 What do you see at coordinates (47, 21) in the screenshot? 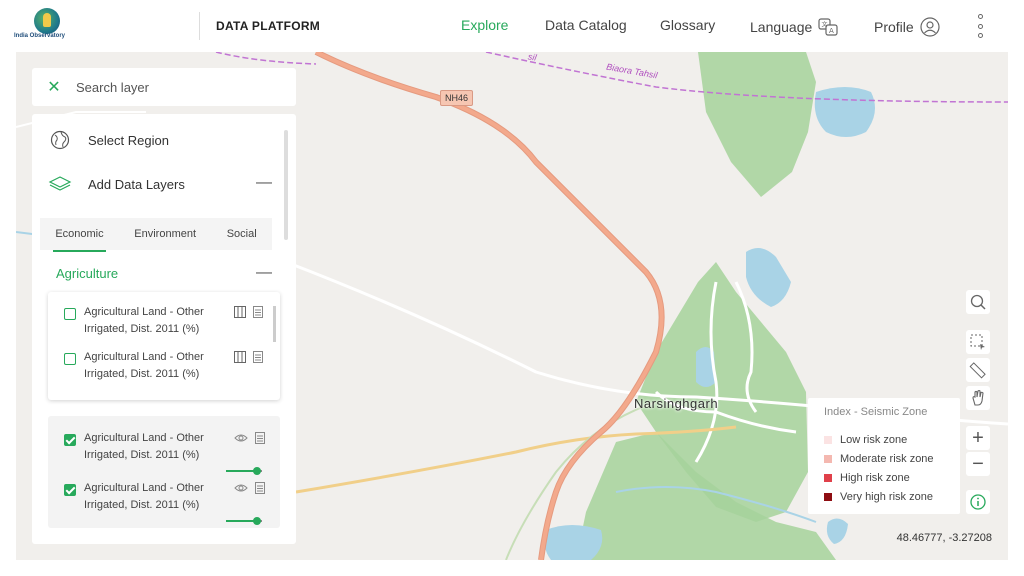
I see `globe-logo-icon` at bounding box center [47, 21].